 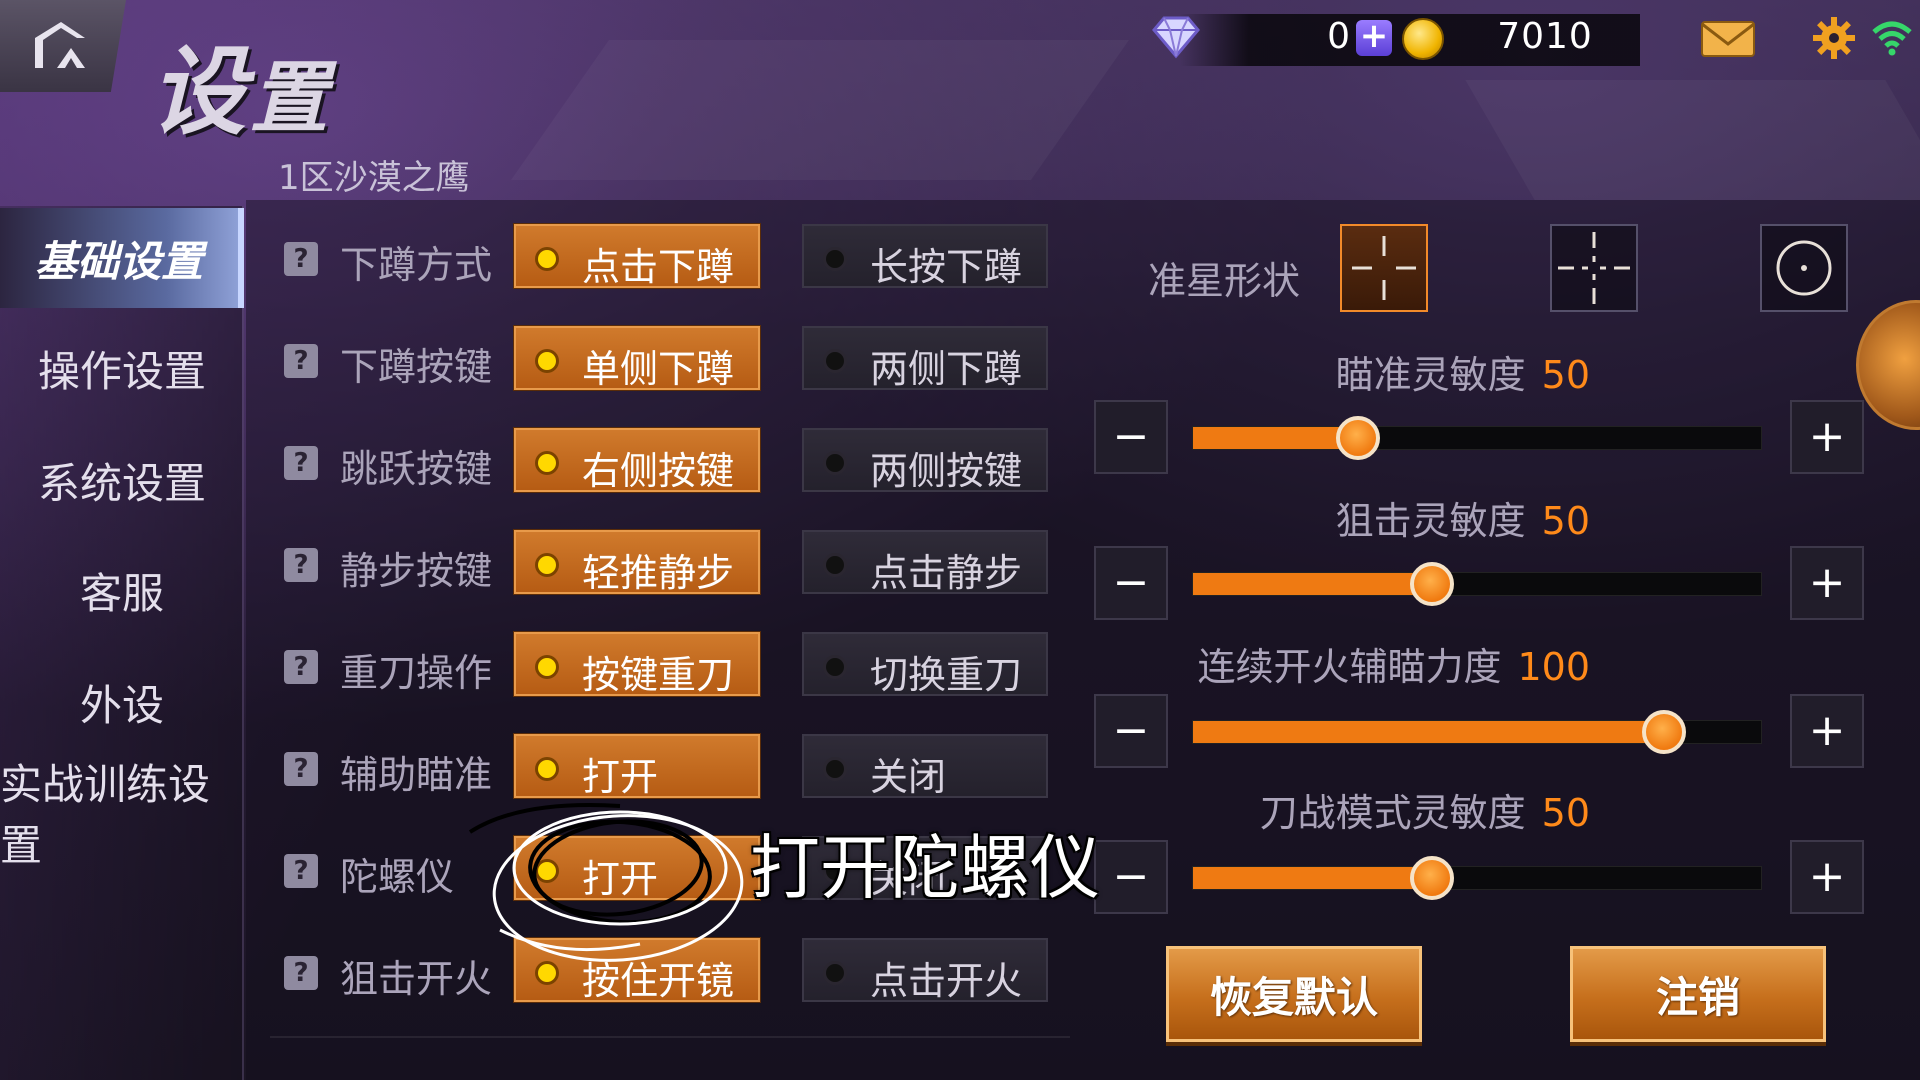 What do you see at coordinates (122, 258) in the screenshot?
I see `sidebar-item-basic-settings: 基础设置` at bounding box center [122, 258].